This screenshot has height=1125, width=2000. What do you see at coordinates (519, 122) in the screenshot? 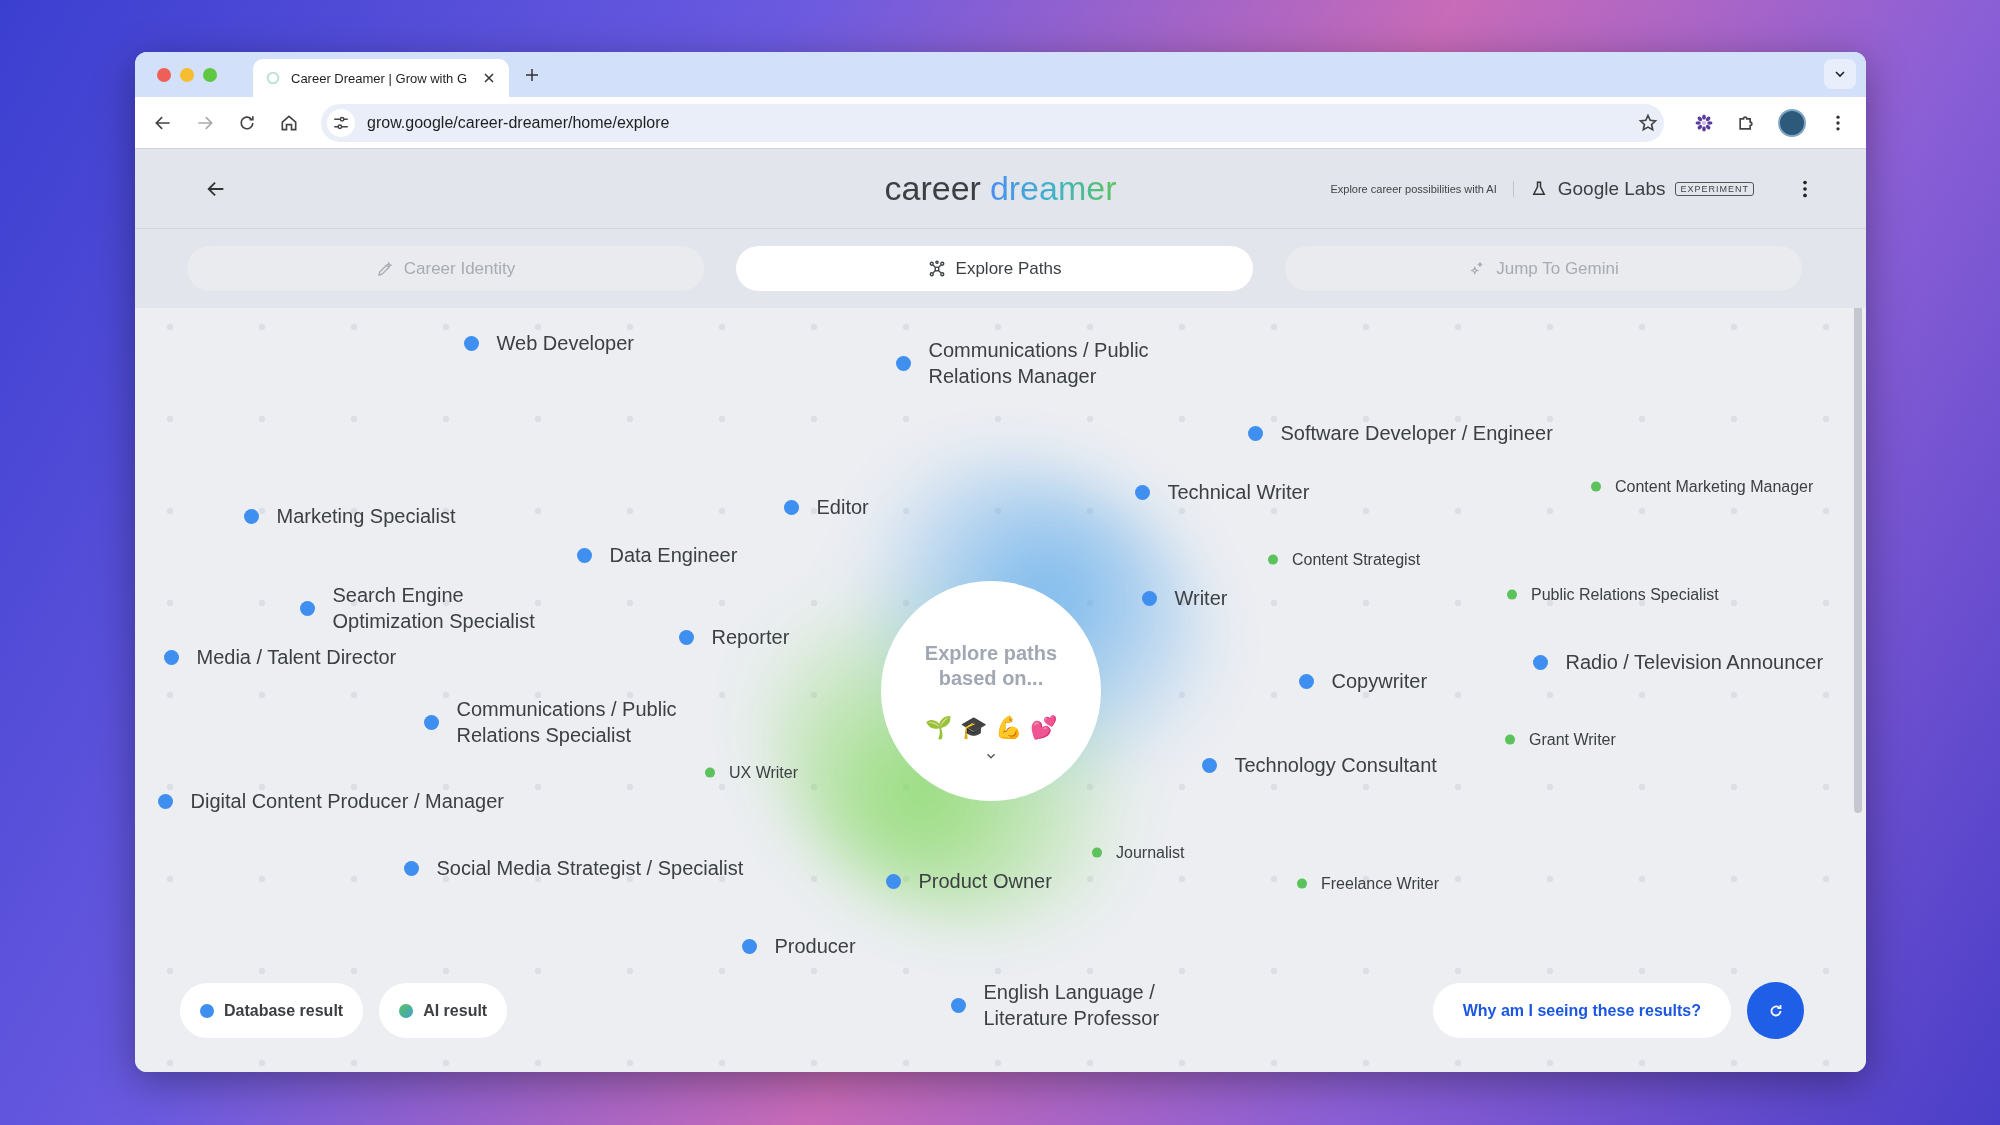
I see `url-text: grow.google/career-dreamer/home/explore` at bounding box center [519, 122].